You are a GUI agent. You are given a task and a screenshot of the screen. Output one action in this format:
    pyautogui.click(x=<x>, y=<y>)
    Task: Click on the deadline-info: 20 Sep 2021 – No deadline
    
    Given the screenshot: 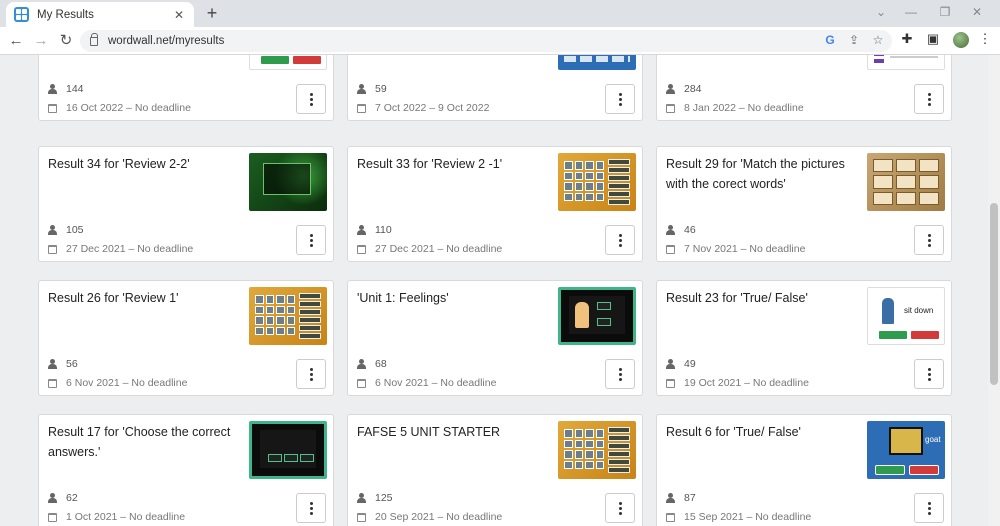 What is the action you would take?
    pyautogui.click(x=429, y=517)
    